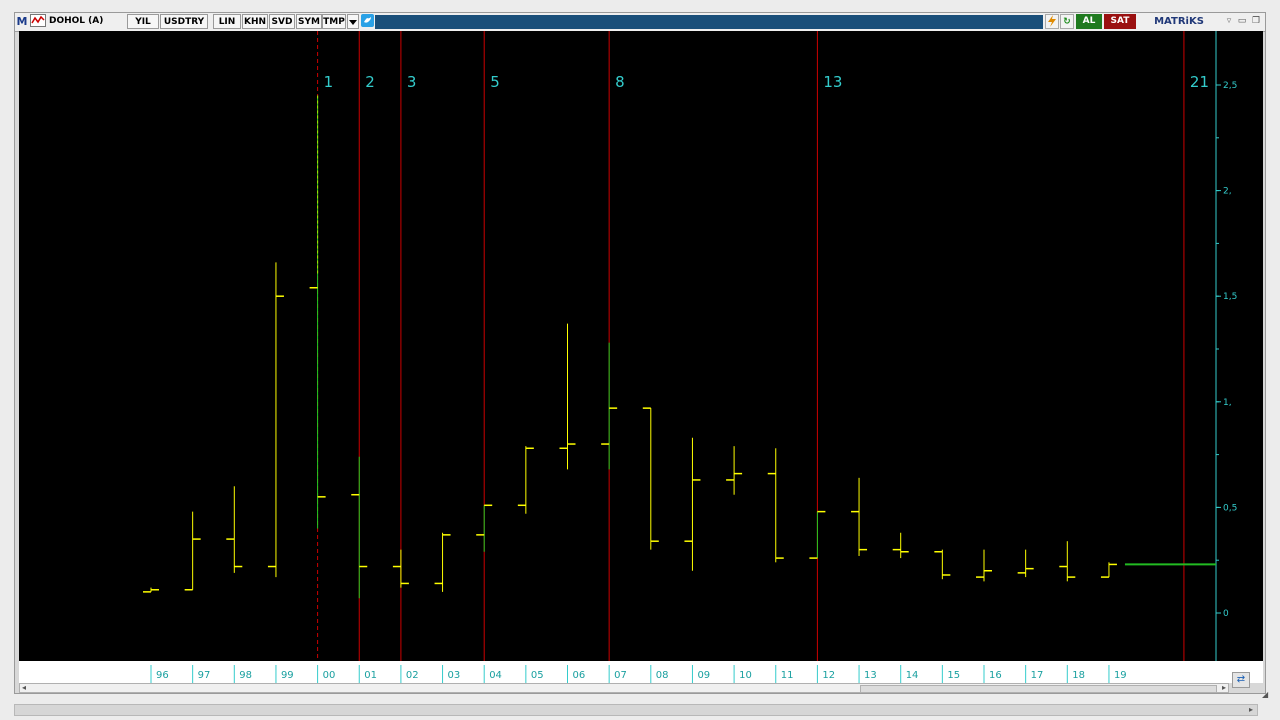 The height and width of the screenshot is (720, 1280). What do you see at coordinates (204, 675) in the screenshot?
I see `x-tick-label: 97` at bounding box center [204, 675].